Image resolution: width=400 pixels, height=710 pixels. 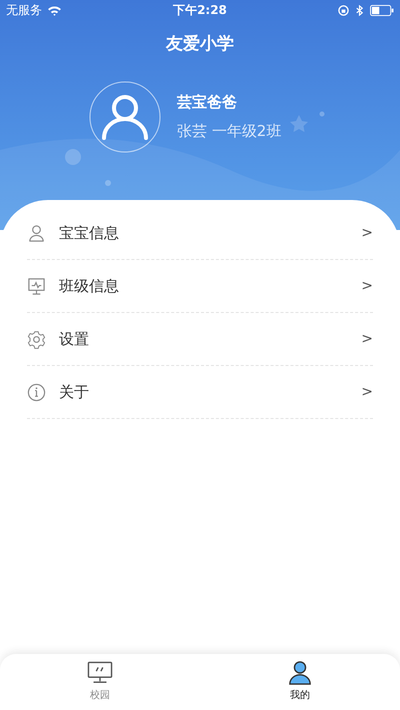 I want to click on tab-item: 校园, so click(x=100, y=682).